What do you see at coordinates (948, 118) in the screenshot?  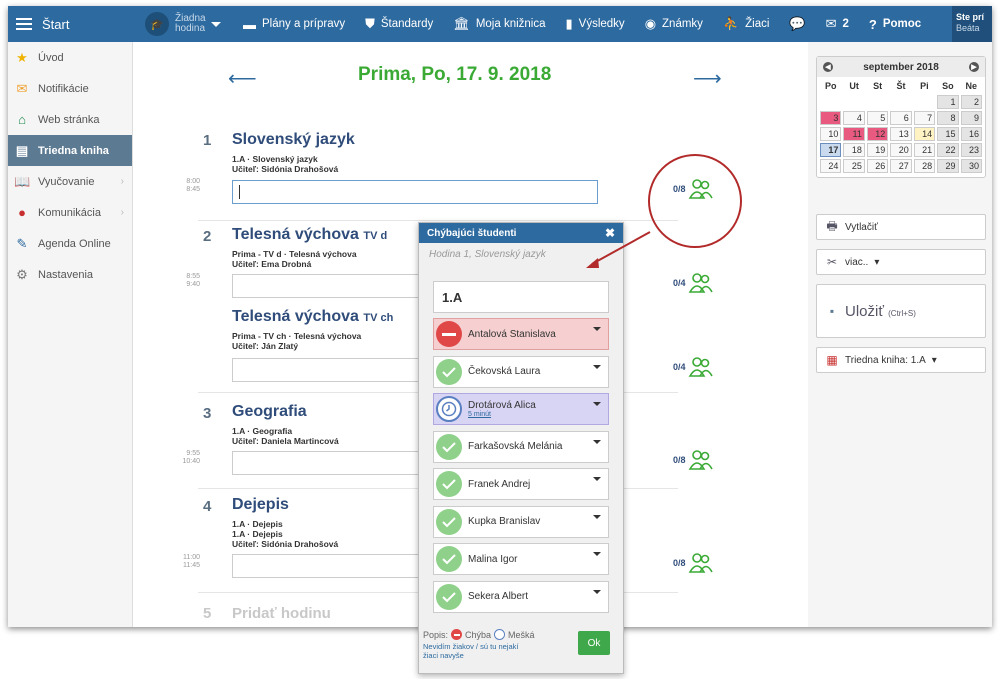 I see `calendar-day: 8` at bounding box center [948, 118].